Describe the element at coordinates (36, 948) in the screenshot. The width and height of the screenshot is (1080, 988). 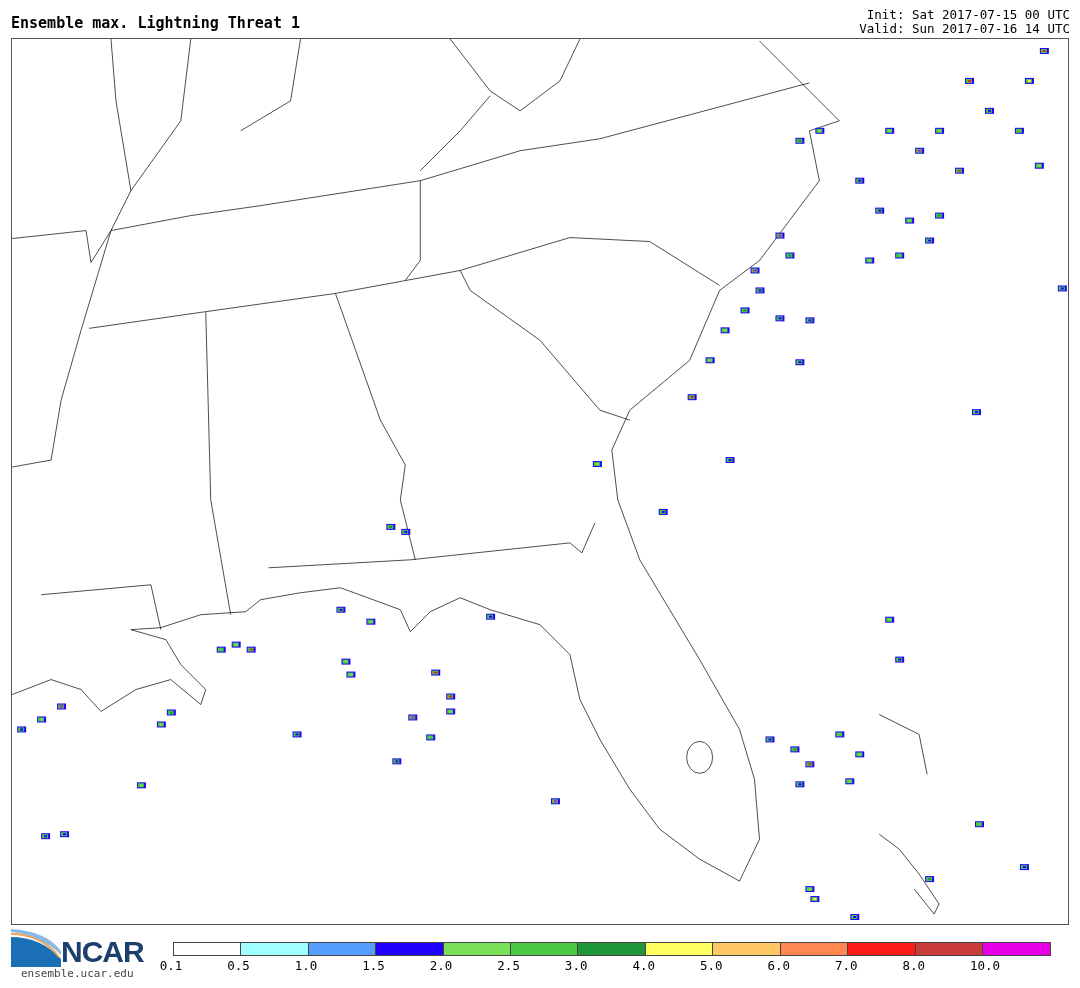
I see `logo-icon` at that location.